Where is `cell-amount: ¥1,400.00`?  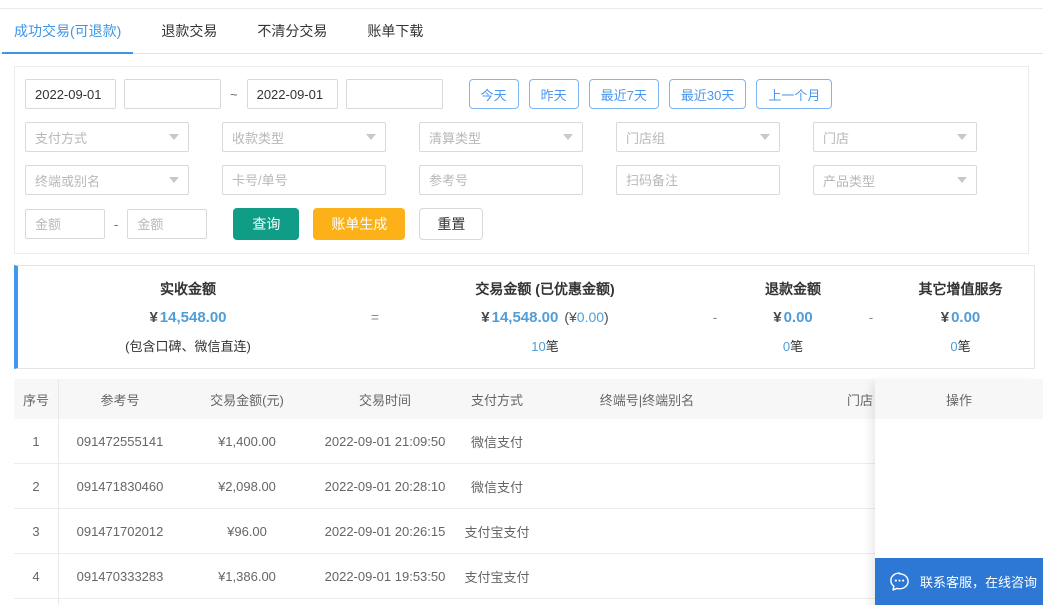
cell-amount: ¥1,400.00 is located at coordinates (247, 441).